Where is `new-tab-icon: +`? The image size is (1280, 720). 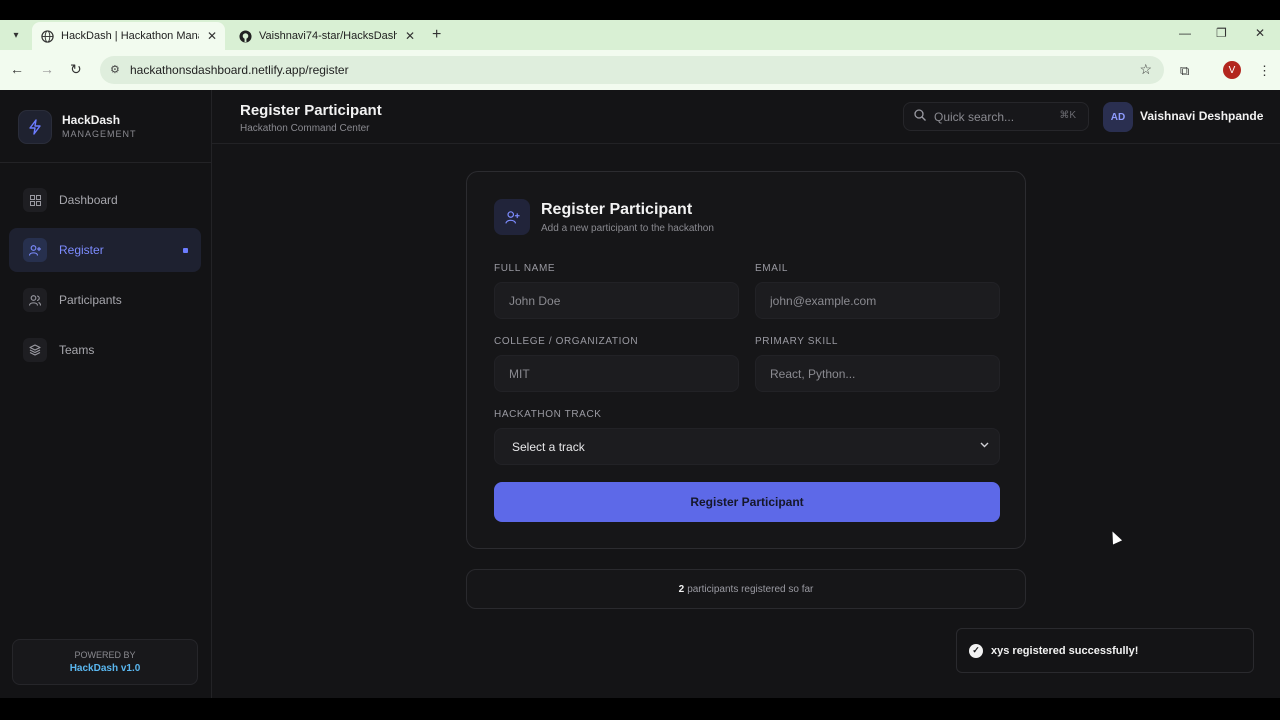 new-tab-icon: + is located at coordinates (436, 35).